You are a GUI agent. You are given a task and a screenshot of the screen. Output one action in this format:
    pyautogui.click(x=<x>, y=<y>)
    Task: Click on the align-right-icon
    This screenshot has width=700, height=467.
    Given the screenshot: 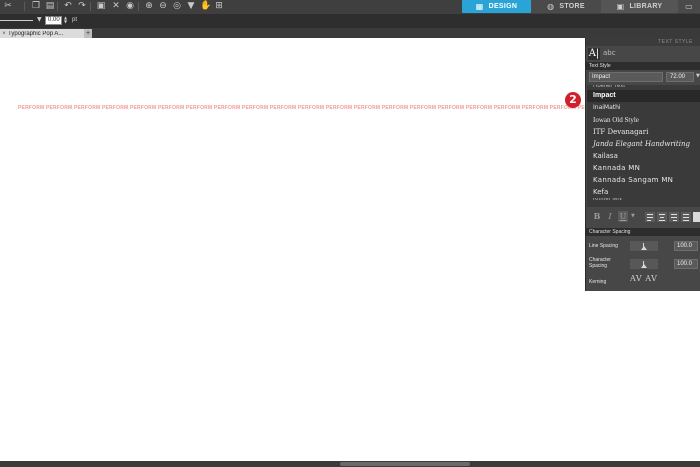 What is the action you would take?
    pyautogui.click(x=674, y=217)
    